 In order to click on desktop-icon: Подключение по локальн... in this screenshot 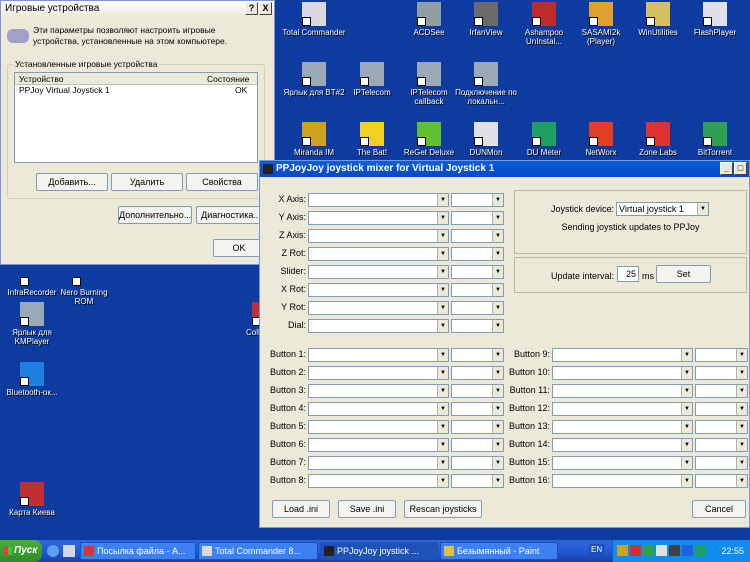, I will do `click(486, 84)`.